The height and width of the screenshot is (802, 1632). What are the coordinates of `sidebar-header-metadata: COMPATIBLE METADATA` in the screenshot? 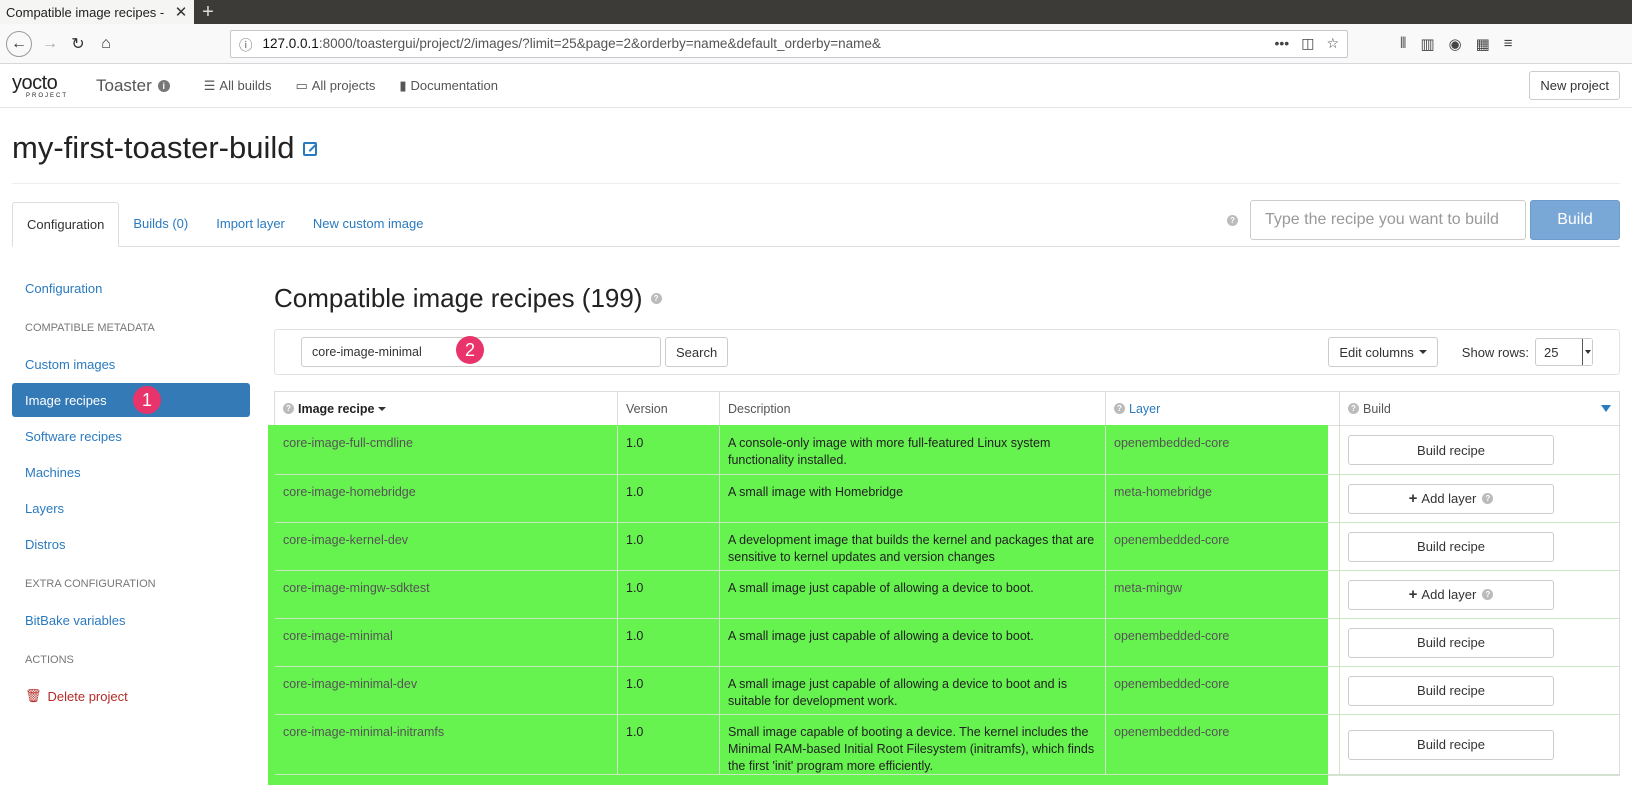 It's located at (90, 328).